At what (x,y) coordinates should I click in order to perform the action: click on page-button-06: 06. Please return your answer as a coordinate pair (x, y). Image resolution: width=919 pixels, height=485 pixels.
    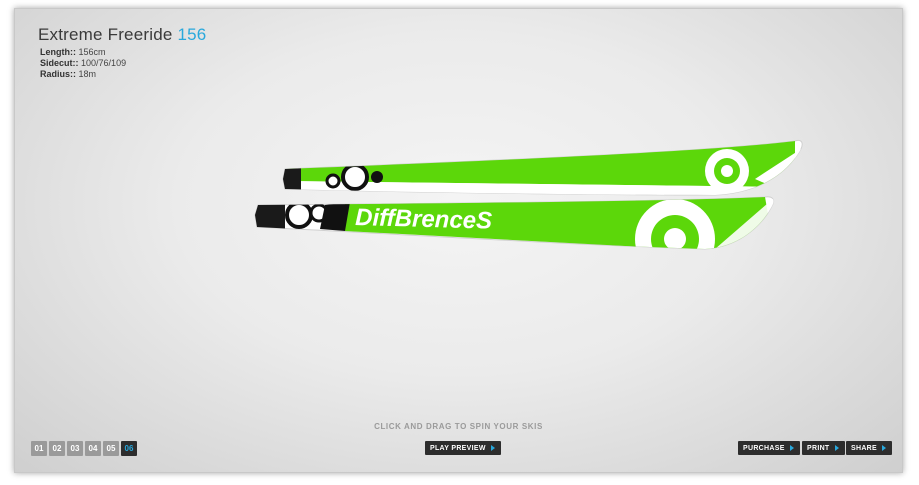
    Looking at the image, I should click on (129, 448).